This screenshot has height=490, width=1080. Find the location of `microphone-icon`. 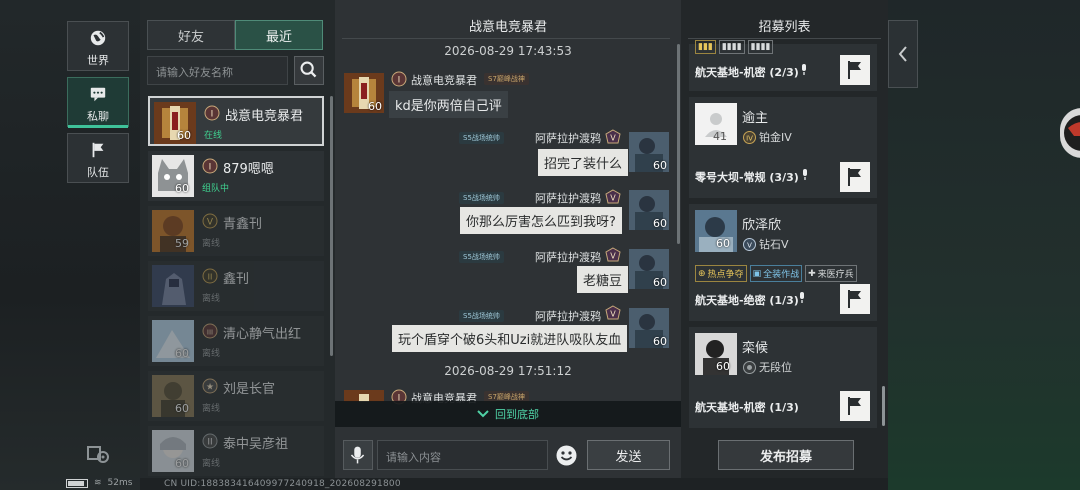

microphone-icon is located at coordinates (805, 174).